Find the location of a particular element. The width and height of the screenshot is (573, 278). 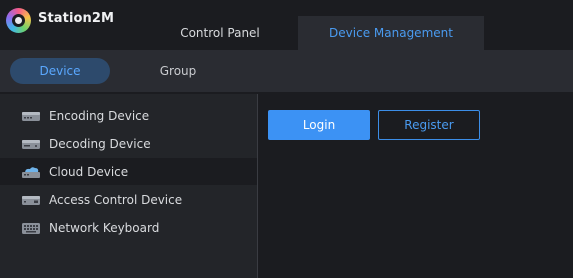

decoder-icon is located at coordinates (31, 144).